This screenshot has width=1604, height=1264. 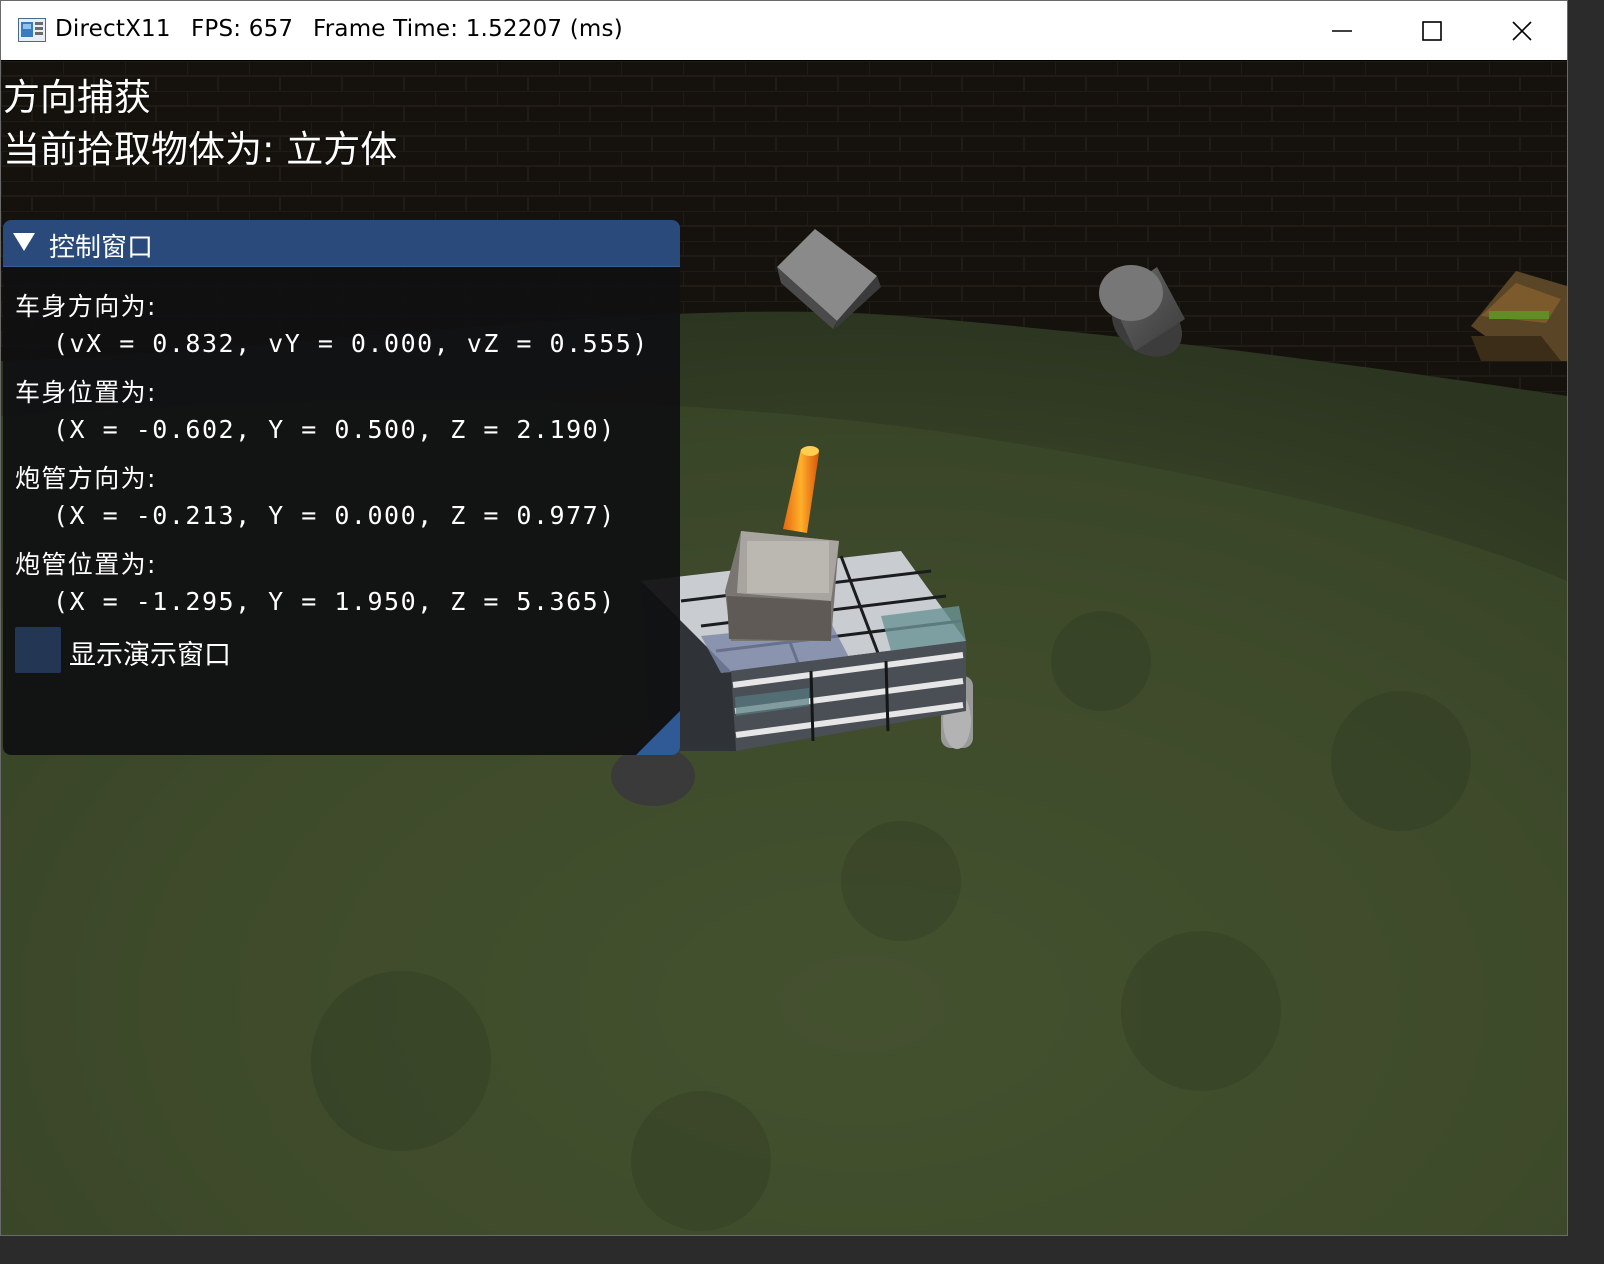 I want to click on body-position-value: (X = -0.602, Y = 0.500, Z = 2.190), so click(x=334, y=429).